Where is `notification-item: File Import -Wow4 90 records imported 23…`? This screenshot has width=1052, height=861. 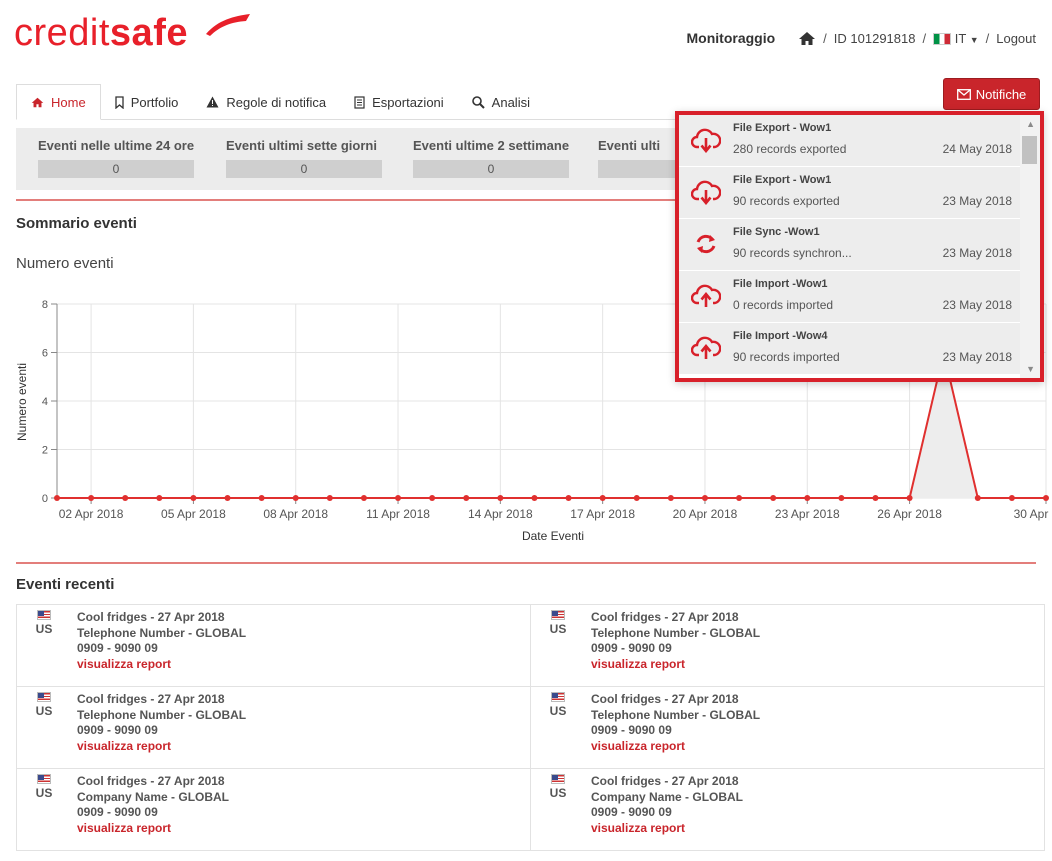 notification-item: File Import -Wow4 90 records imported 23… is located at coordinates (849, 348).